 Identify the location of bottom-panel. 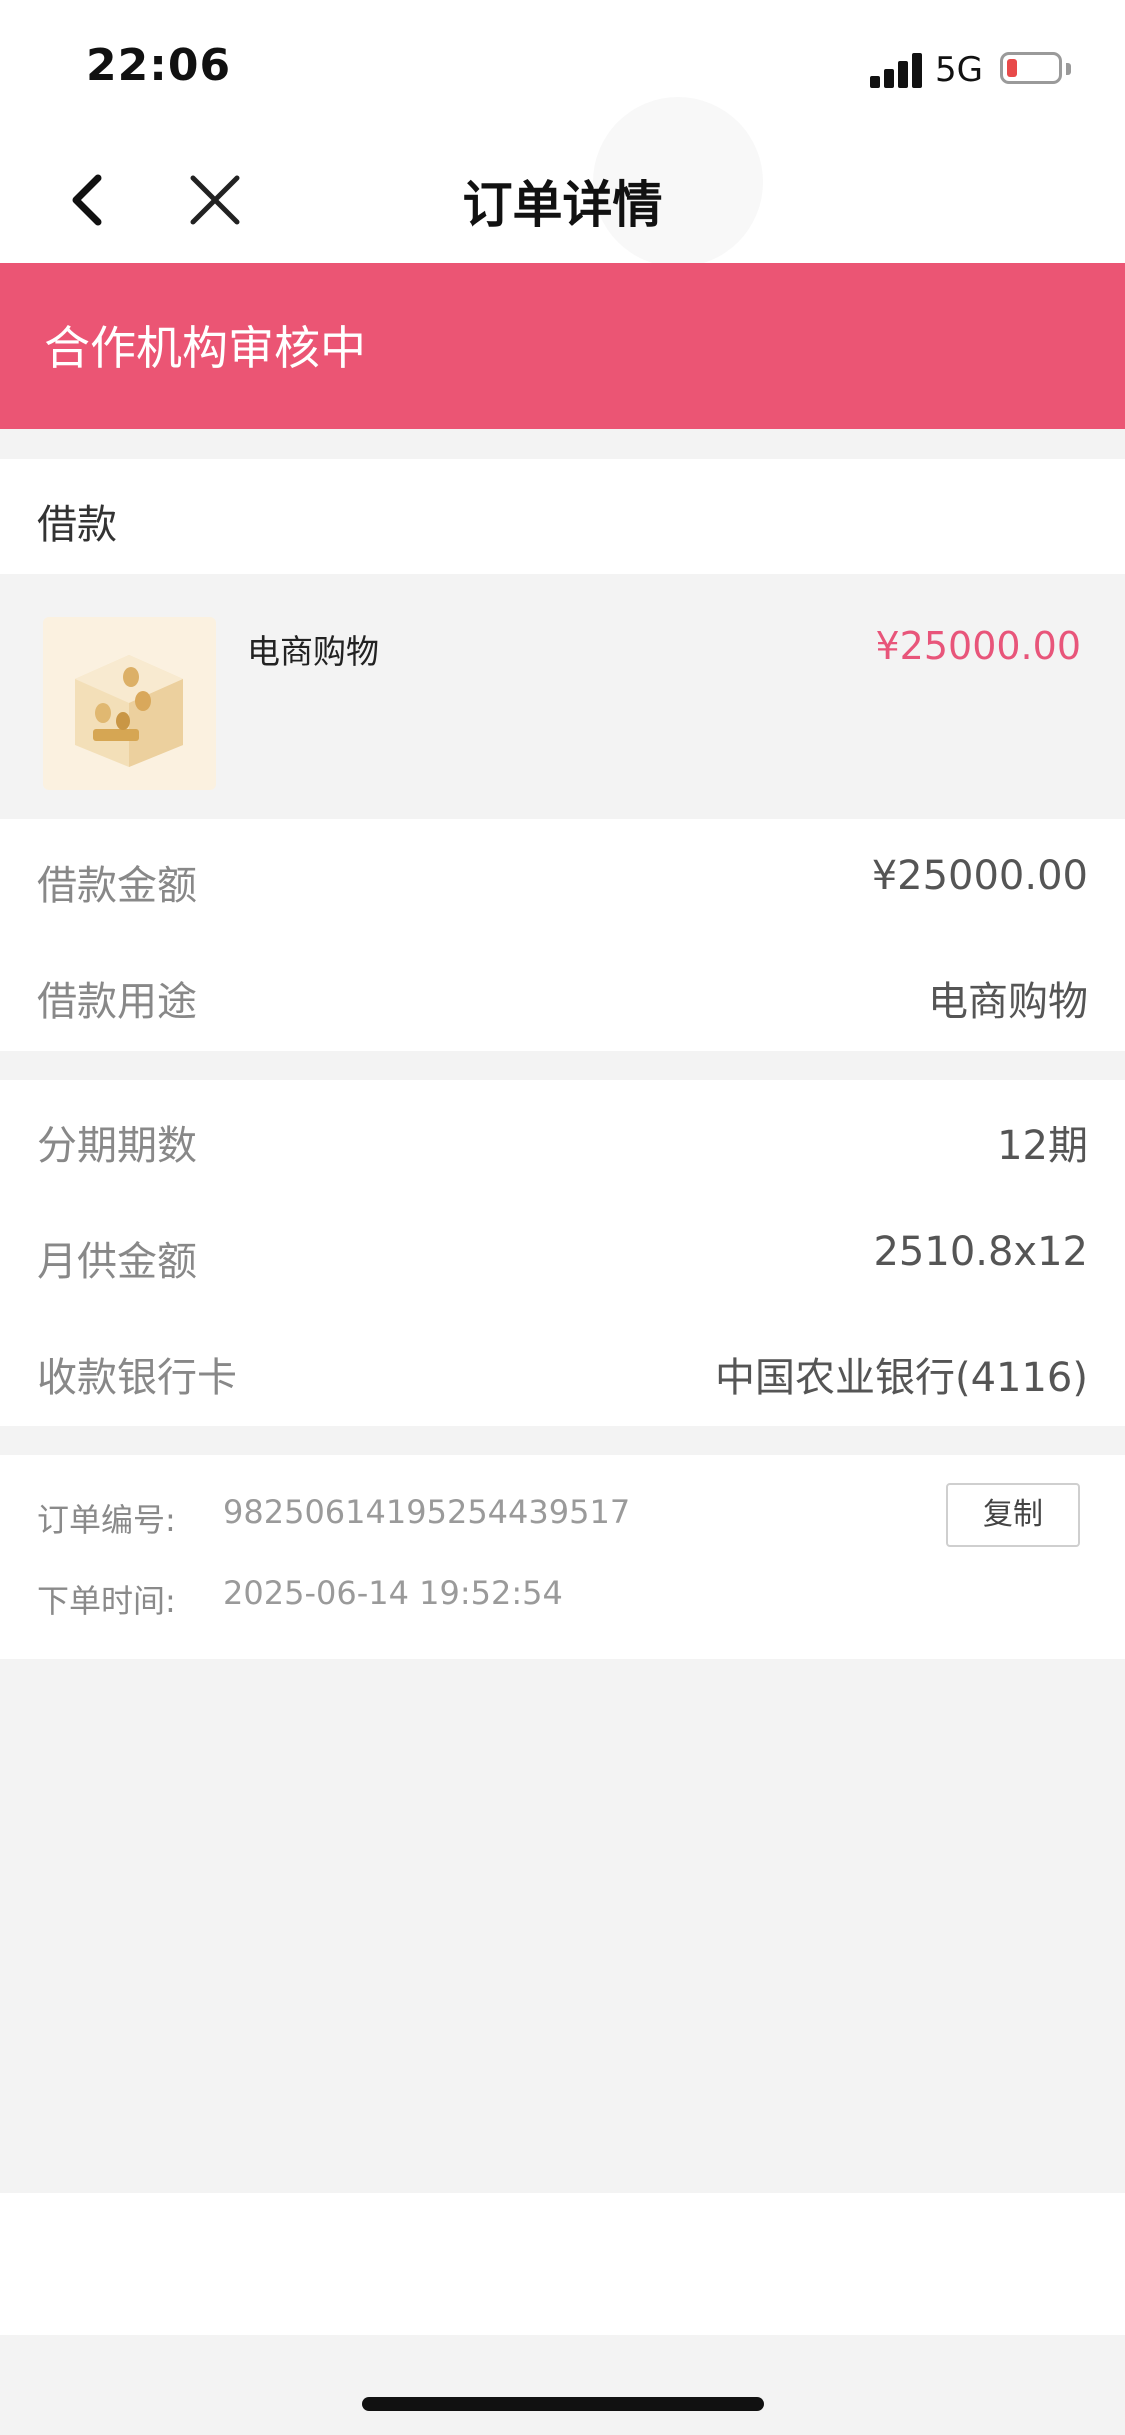
(562, 2264).